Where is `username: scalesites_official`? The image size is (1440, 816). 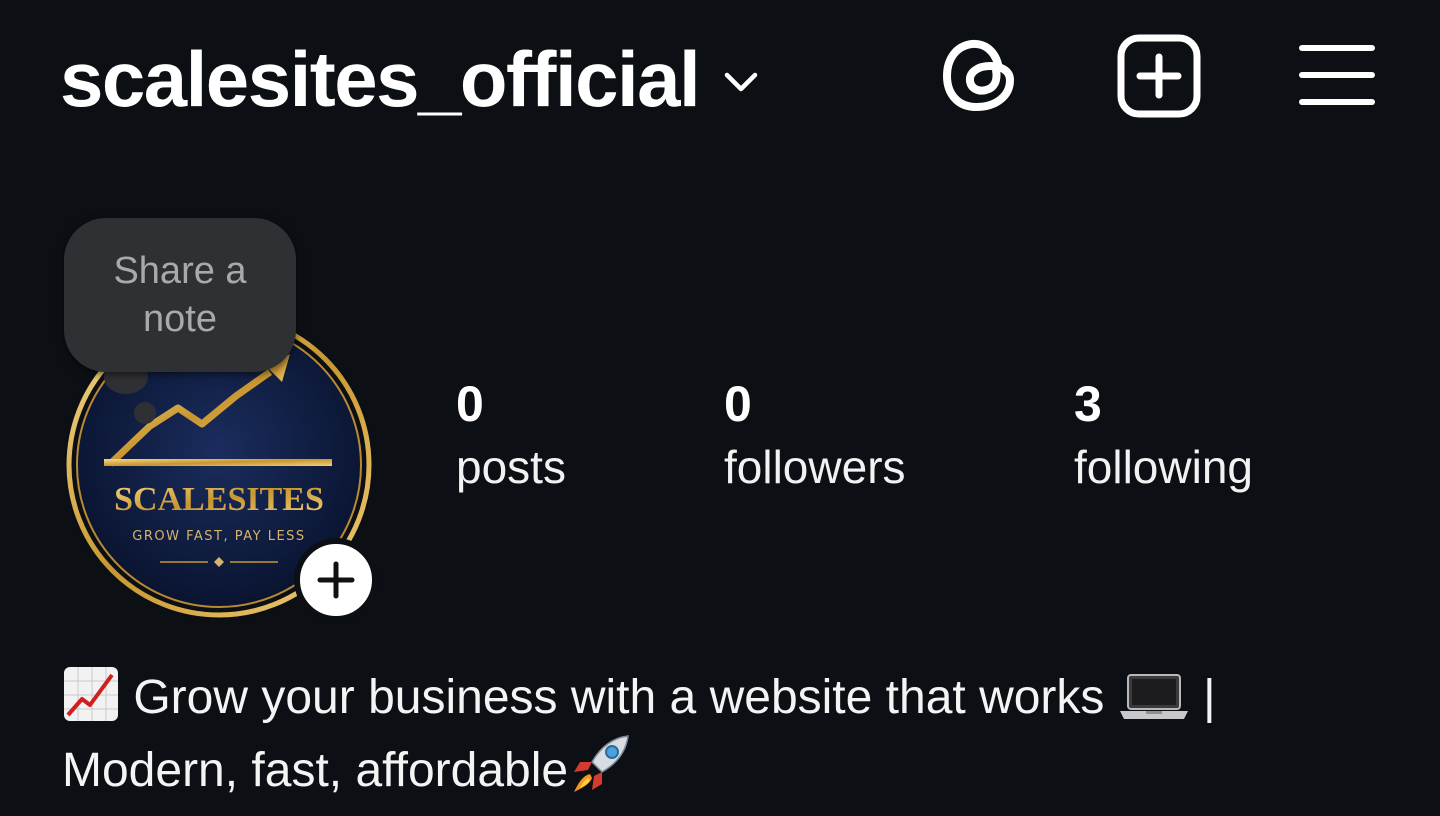 username: scalesites_official is located at coordinates (380, 79).